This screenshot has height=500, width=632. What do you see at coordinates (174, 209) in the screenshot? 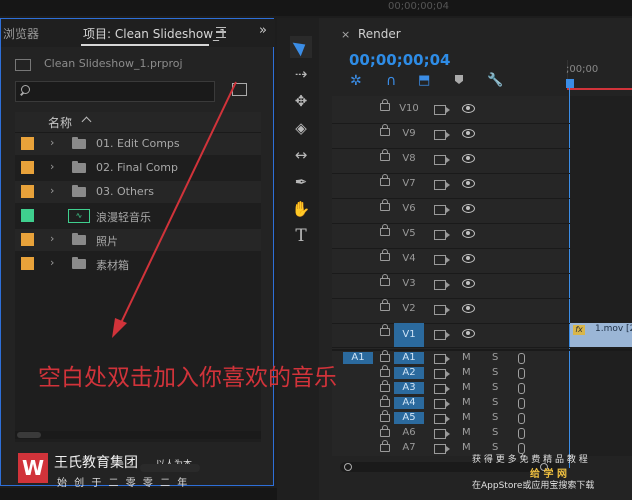
I see `red-arrow-annotation` at bounding box center [174, 209].